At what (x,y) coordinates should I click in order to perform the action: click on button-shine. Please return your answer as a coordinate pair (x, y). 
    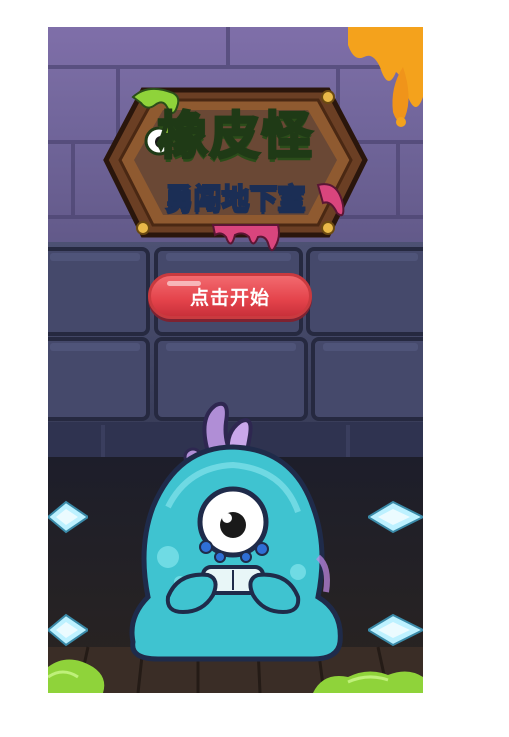
    Looking at the image, I should click on (184, 283).